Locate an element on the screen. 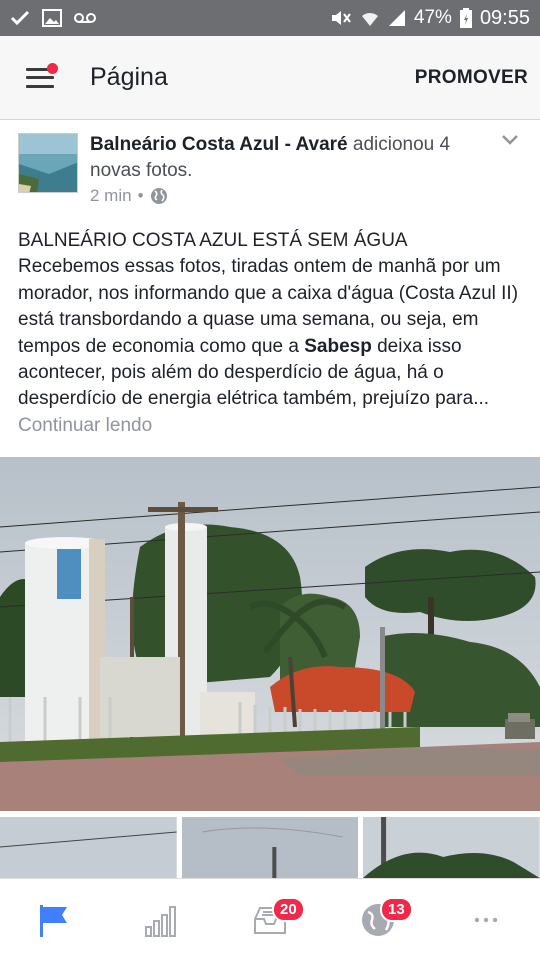 The width and height of the screenshot is (540, 960). flag-icon is located at coordinates (53, 920).